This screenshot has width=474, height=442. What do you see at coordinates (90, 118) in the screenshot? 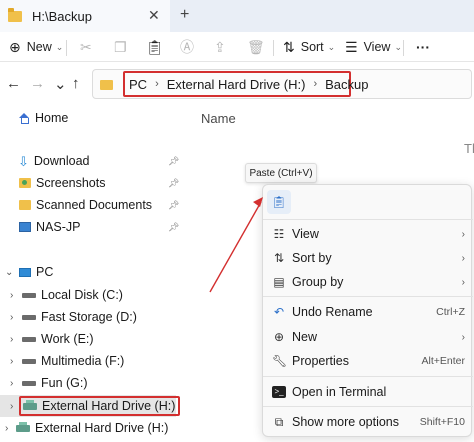
I see `sidebar-item-home: Home` at bounding box center [90, 118].